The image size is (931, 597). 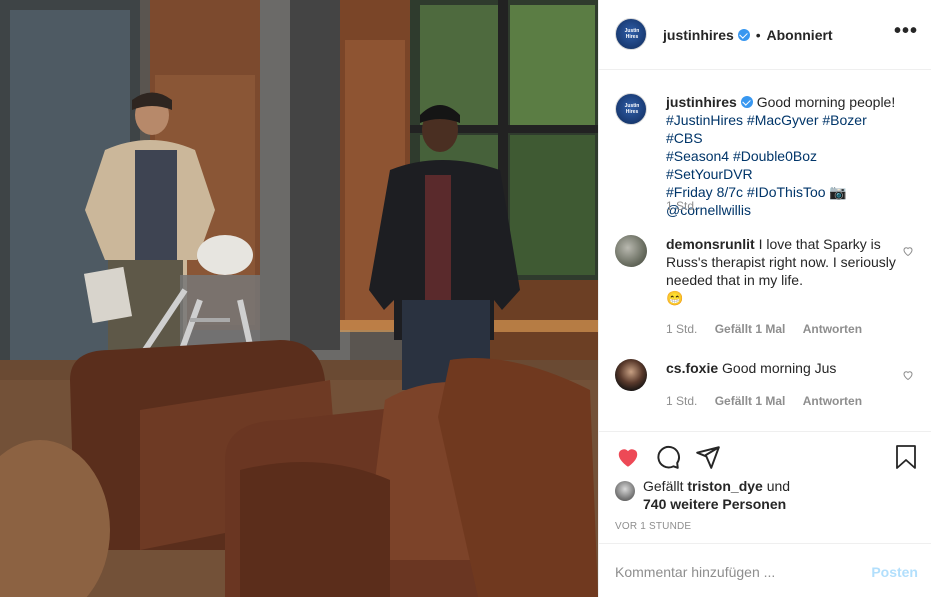 What do you see at coordinates (894, 572) in the screenshot?
I see `post-comment-button: Posten` at bounding box center [894, 572].